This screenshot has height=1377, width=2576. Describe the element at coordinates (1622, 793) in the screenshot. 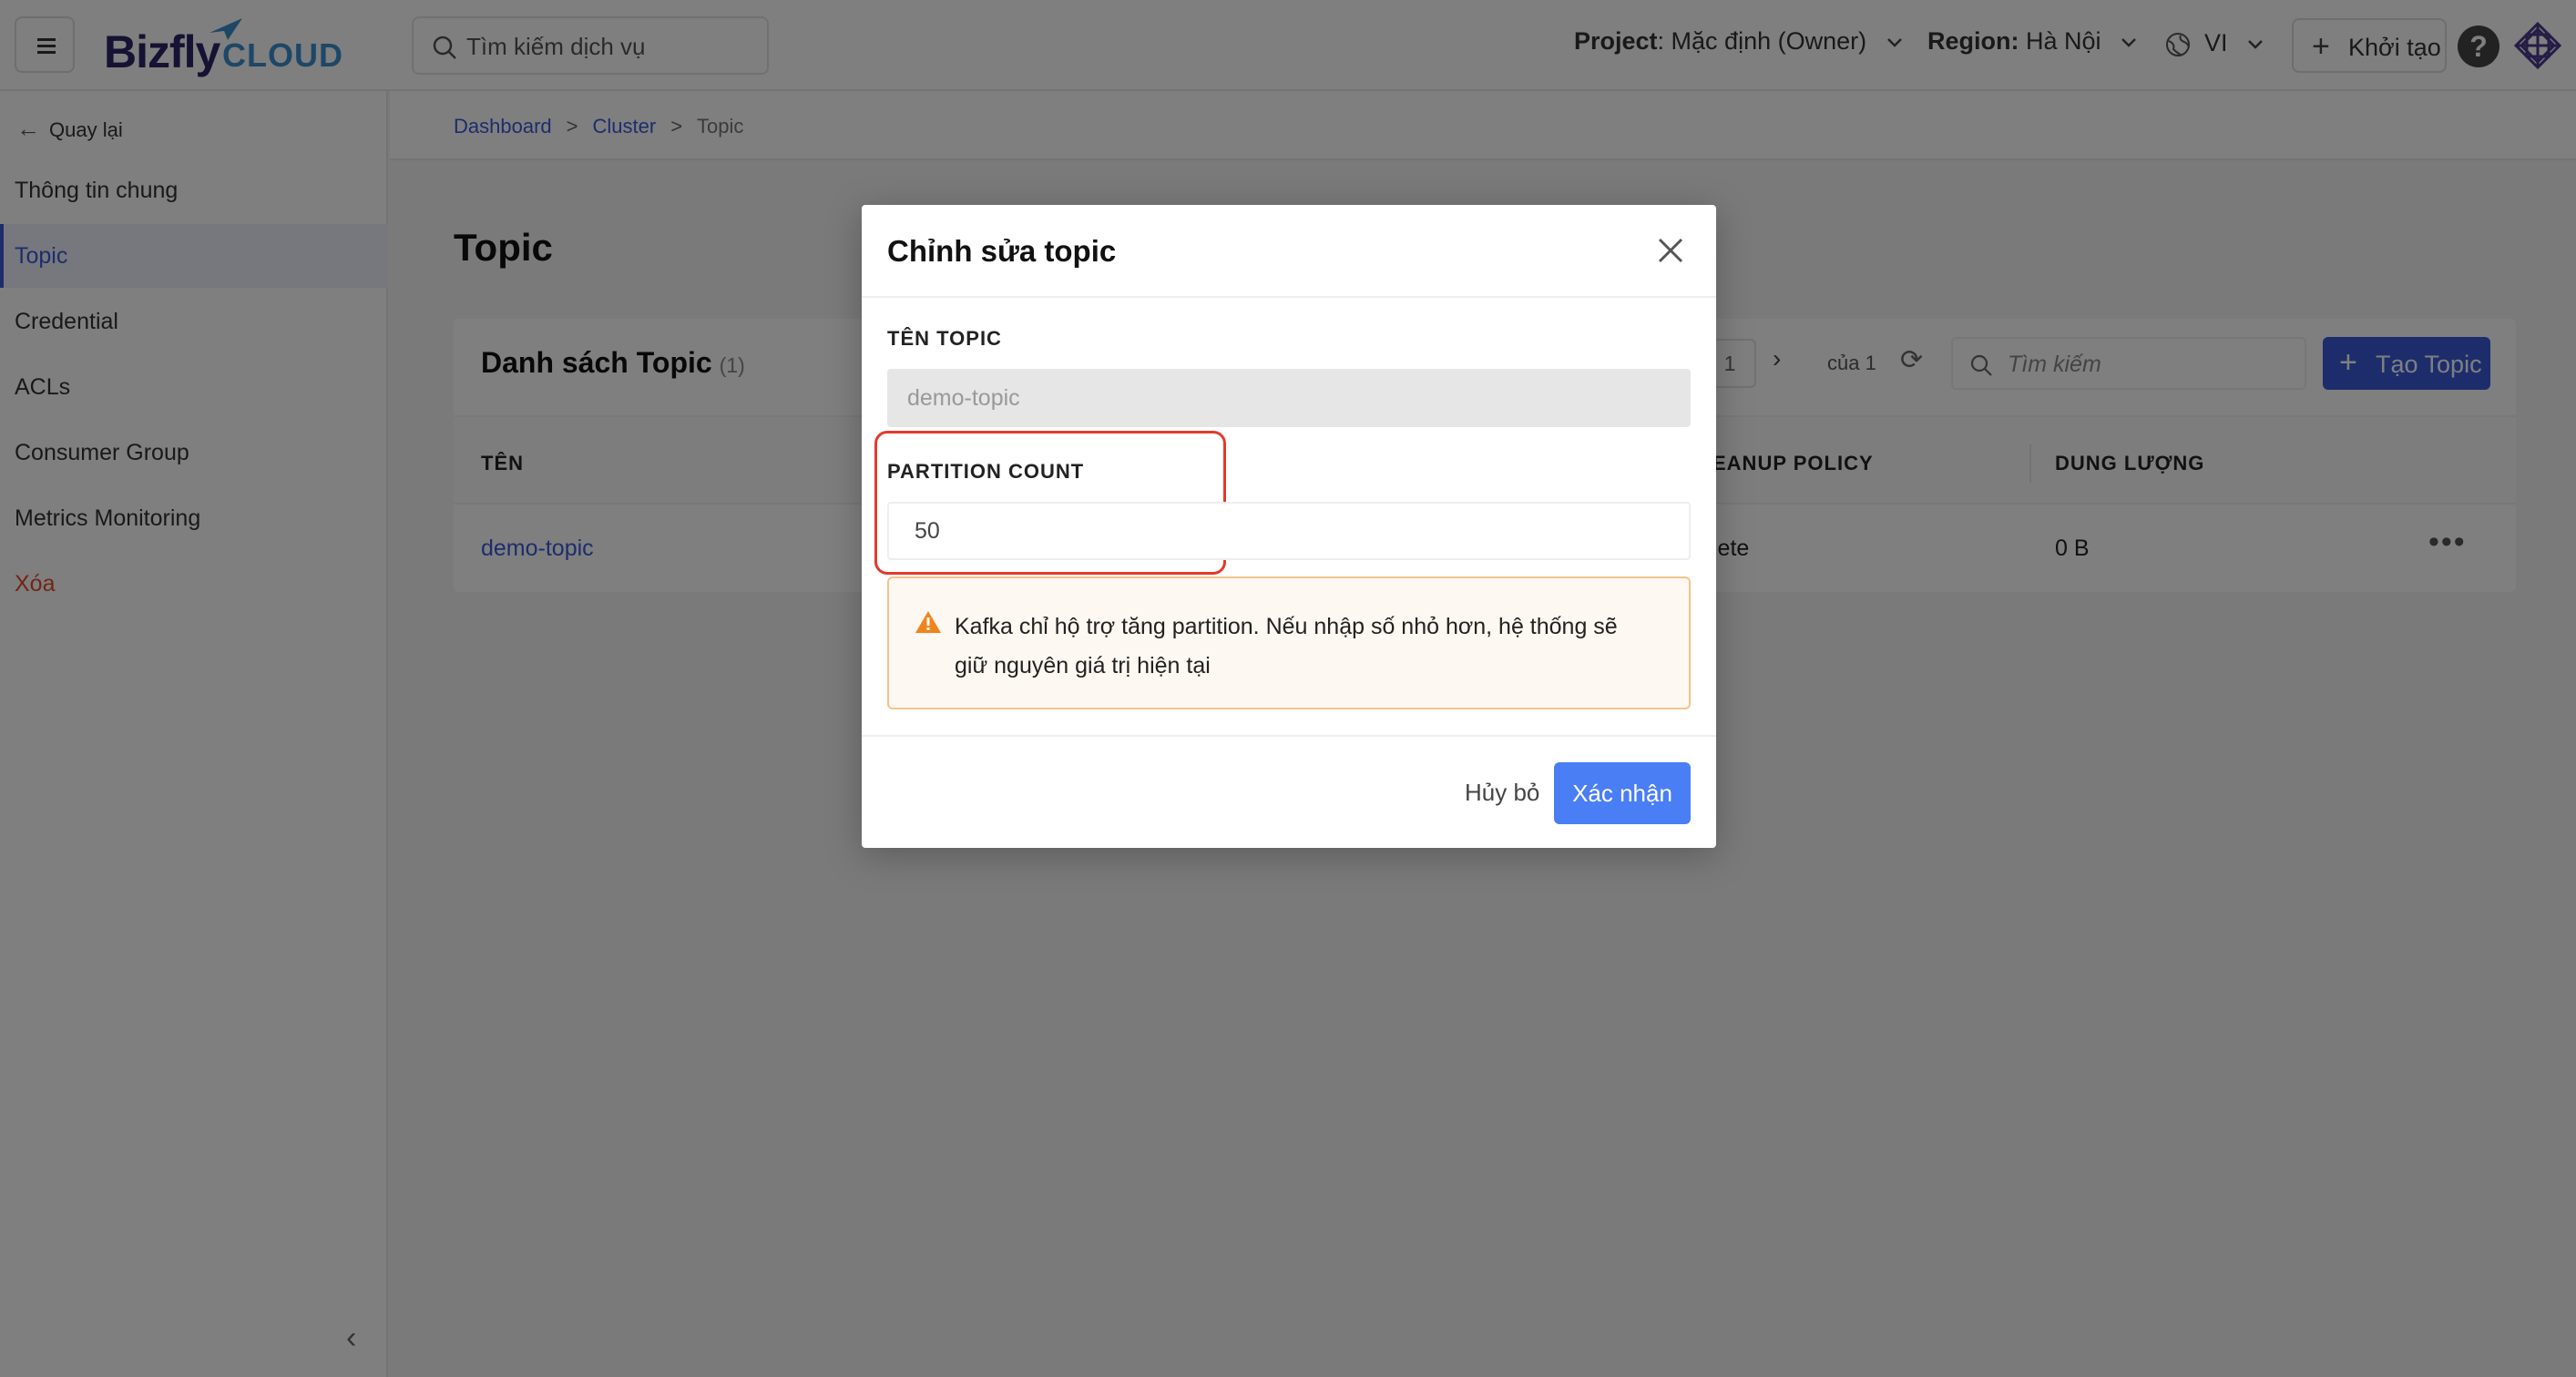

I see `confirm-button: Xác nhận` at that location.